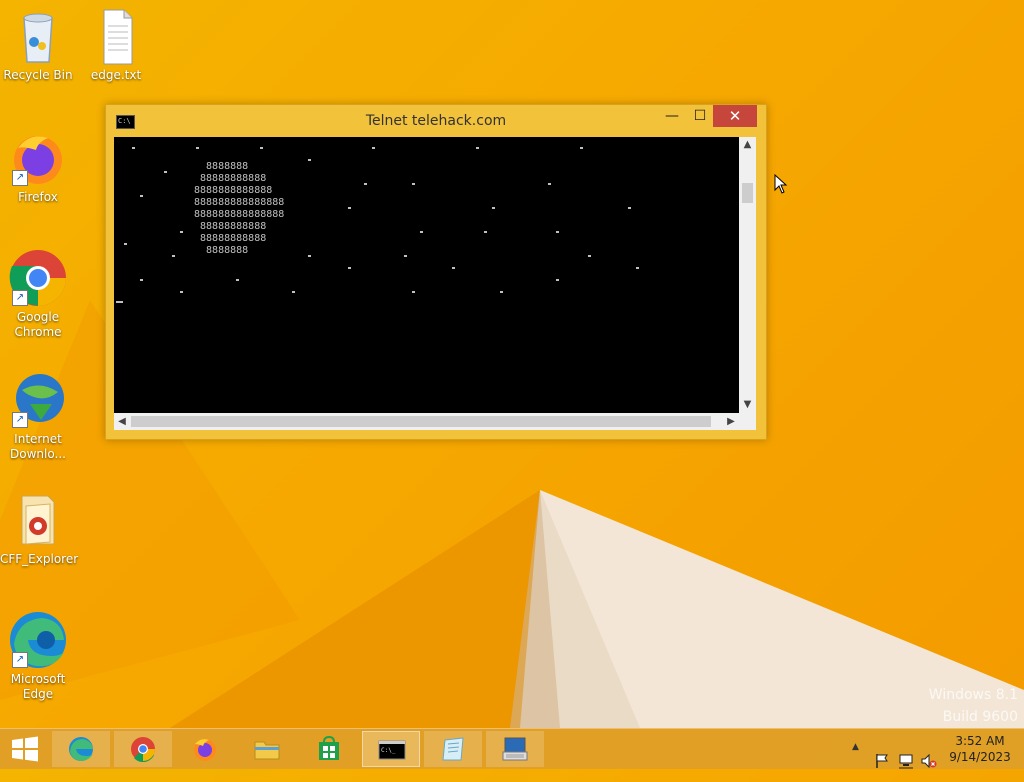  What do you see at coordinates (122, 421) in the screenshot?
I see `scroll-left-button: ◀` at bounding box center [122, 421].